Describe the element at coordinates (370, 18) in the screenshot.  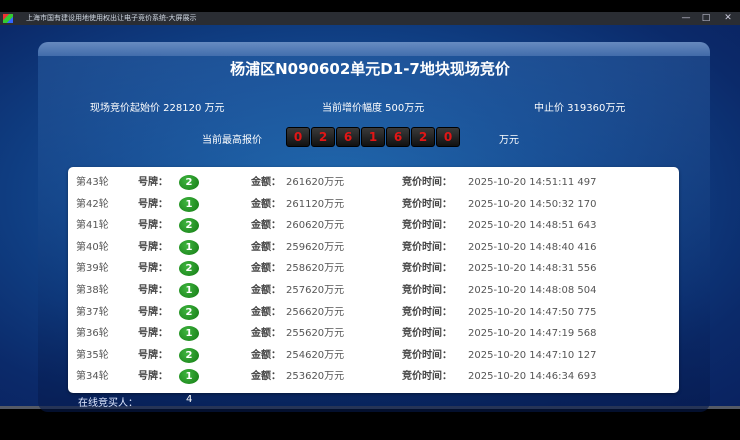
I see `window-titlebar: 上海市国有建设用地使用权出让电子竞价系统-大屏展示 — □ ✕` at that location.